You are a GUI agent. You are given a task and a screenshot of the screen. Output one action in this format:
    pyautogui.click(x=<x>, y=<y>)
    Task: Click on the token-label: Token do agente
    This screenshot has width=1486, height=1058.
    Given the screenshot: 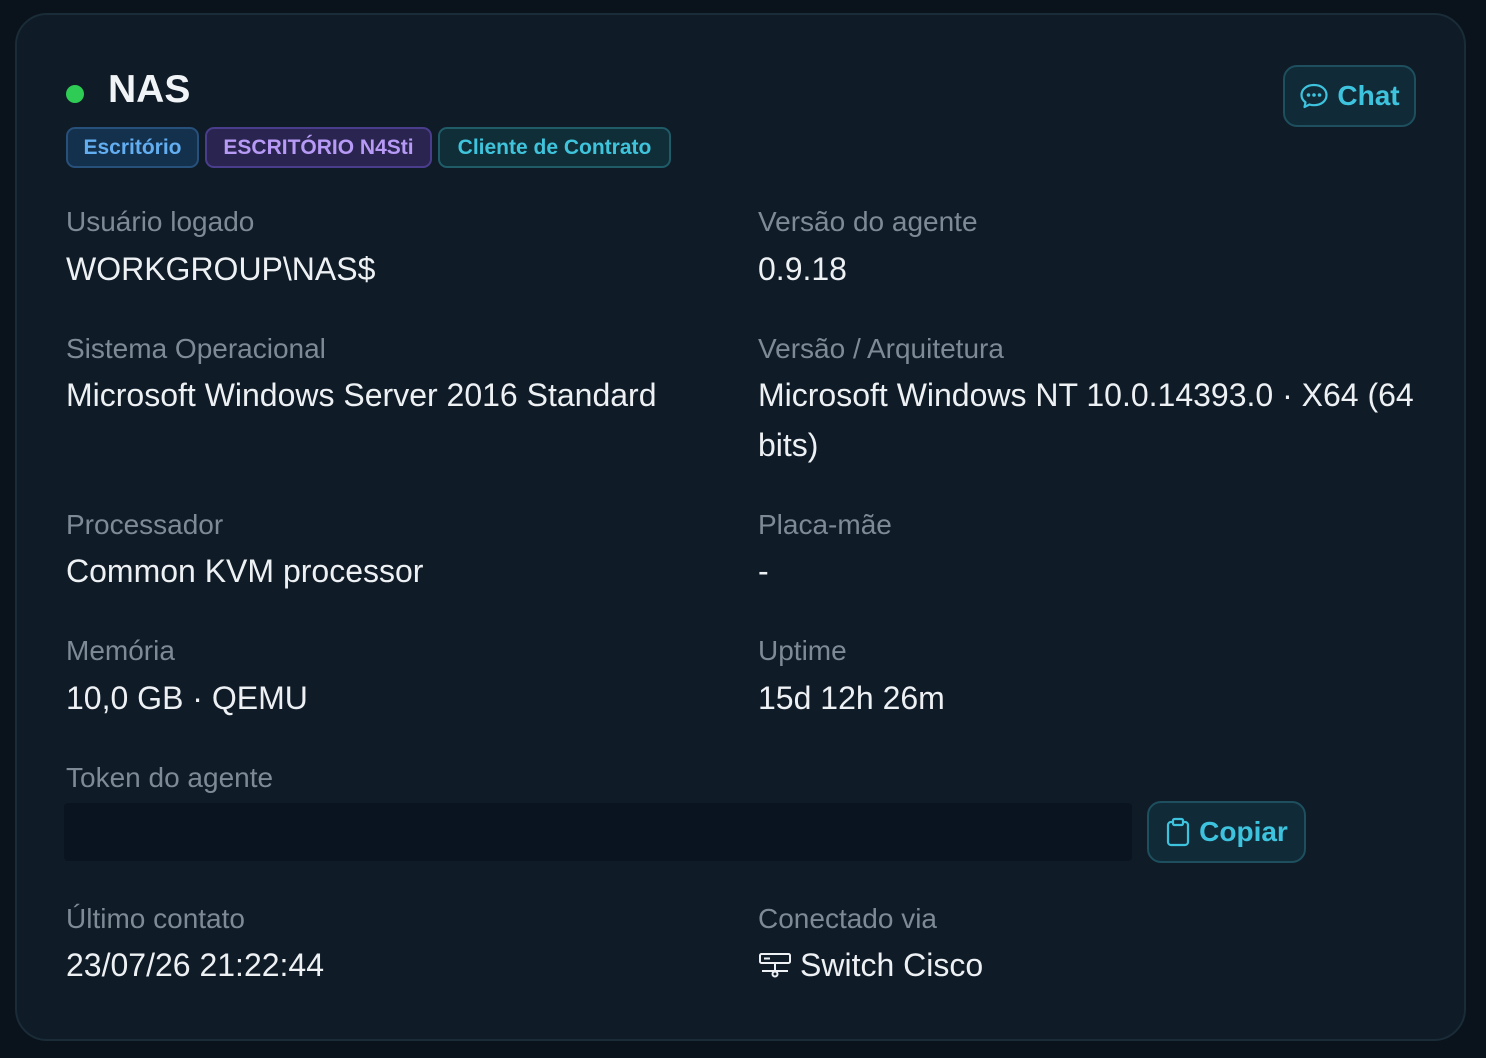 What is the action you would take?
    pyautogui.click(x=170, y=777)
    